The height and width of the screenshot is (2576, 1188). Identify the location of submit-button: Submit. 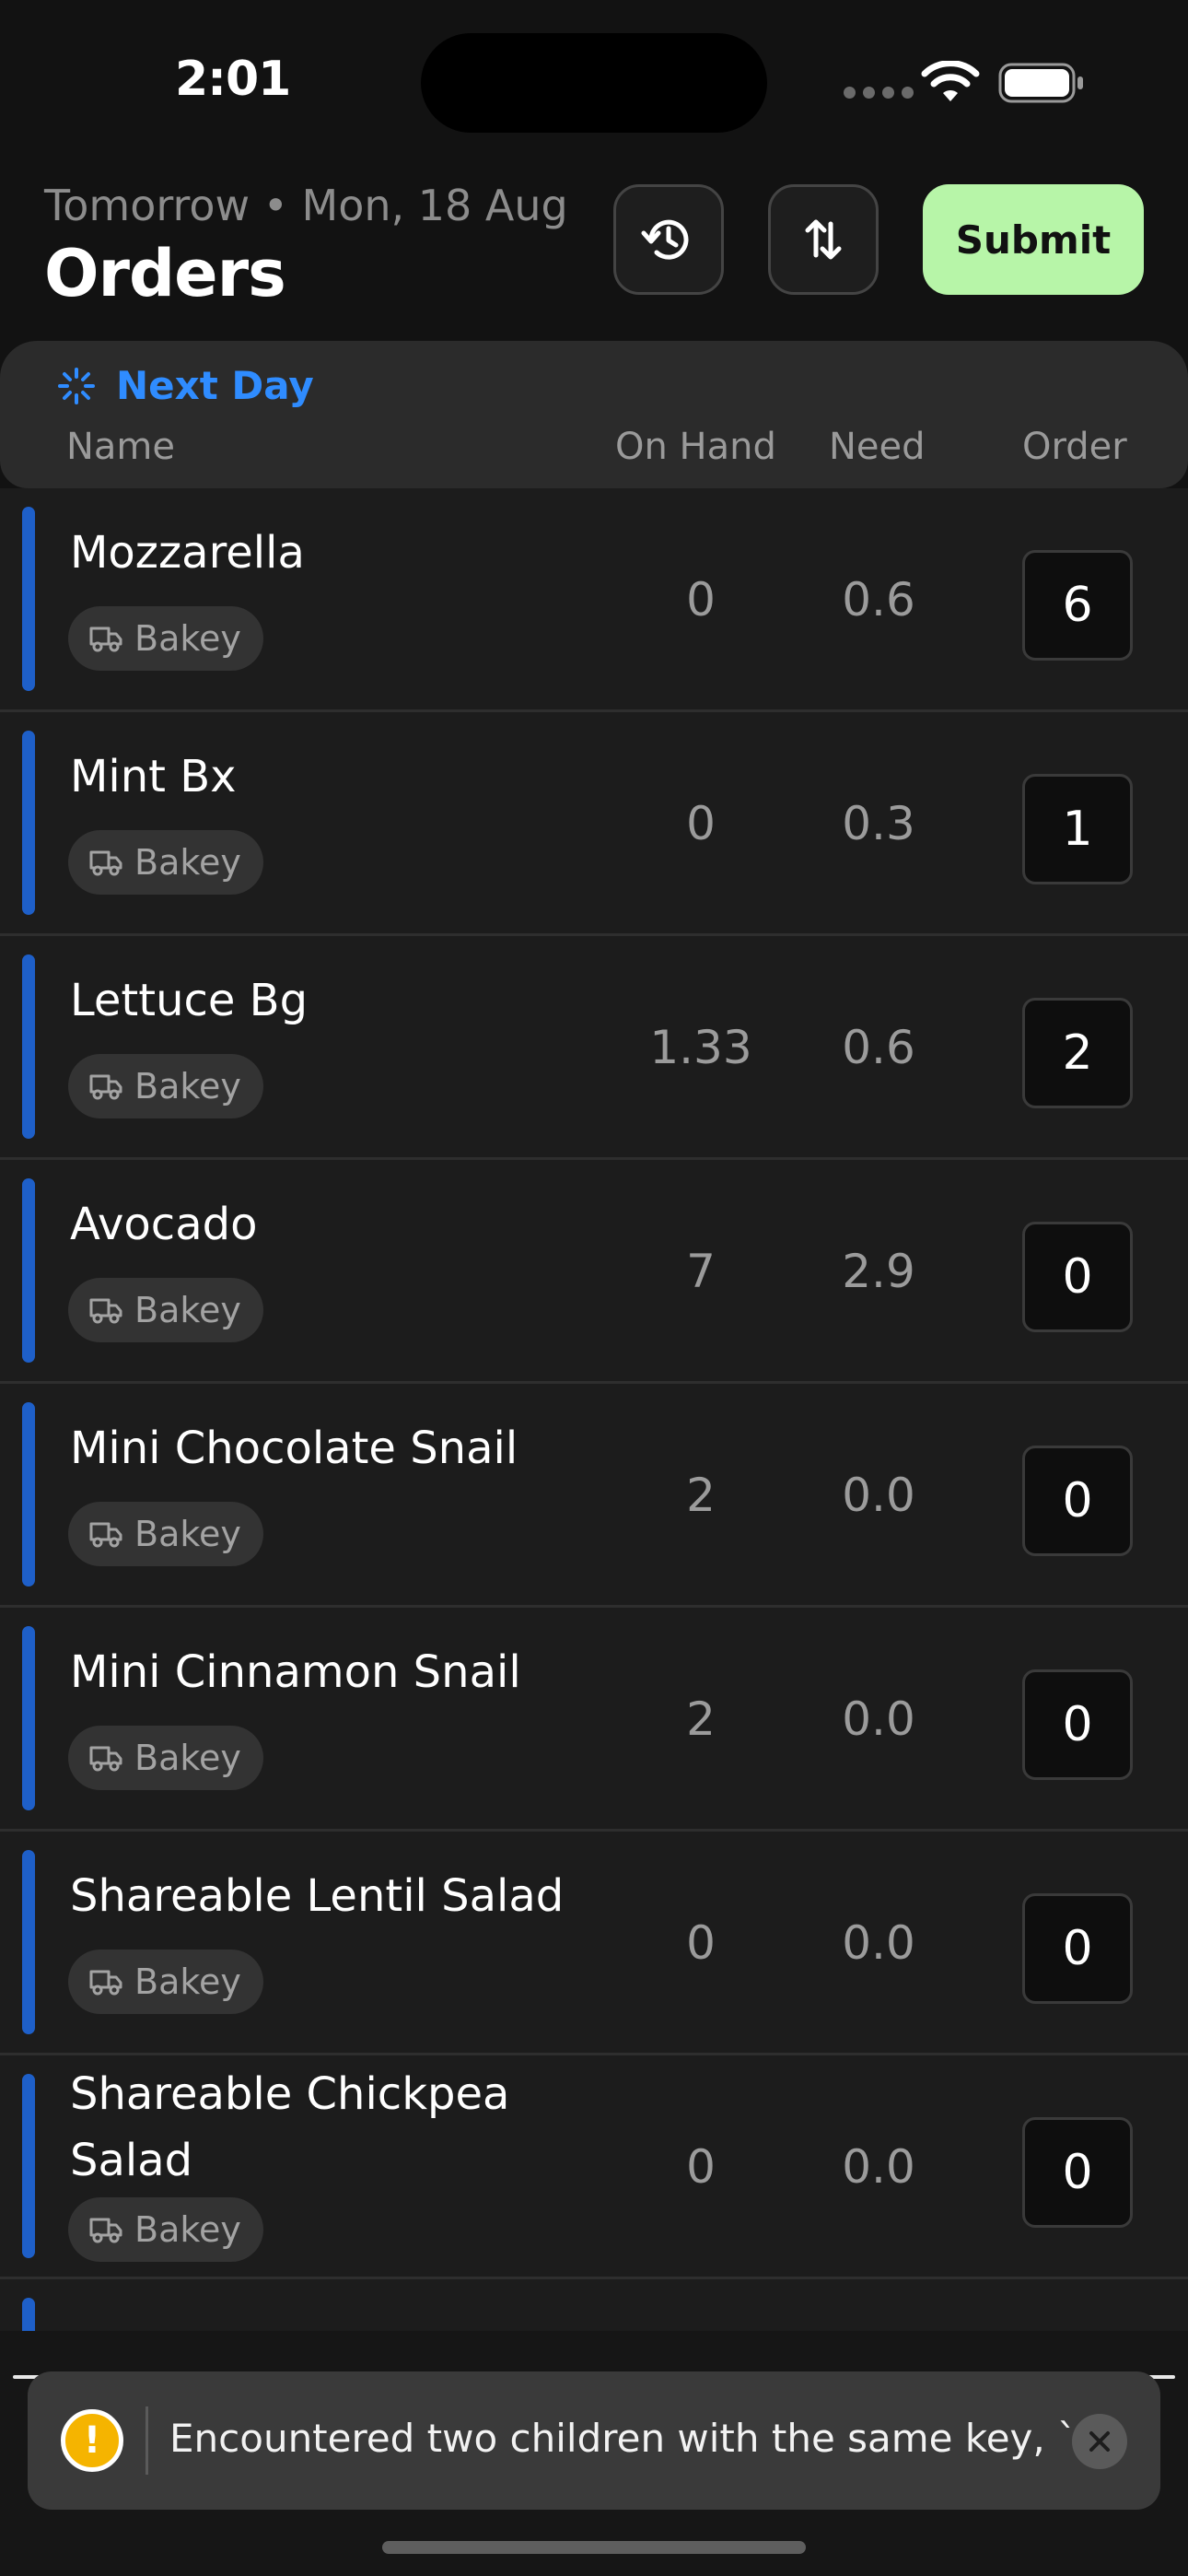
(1033, 239).